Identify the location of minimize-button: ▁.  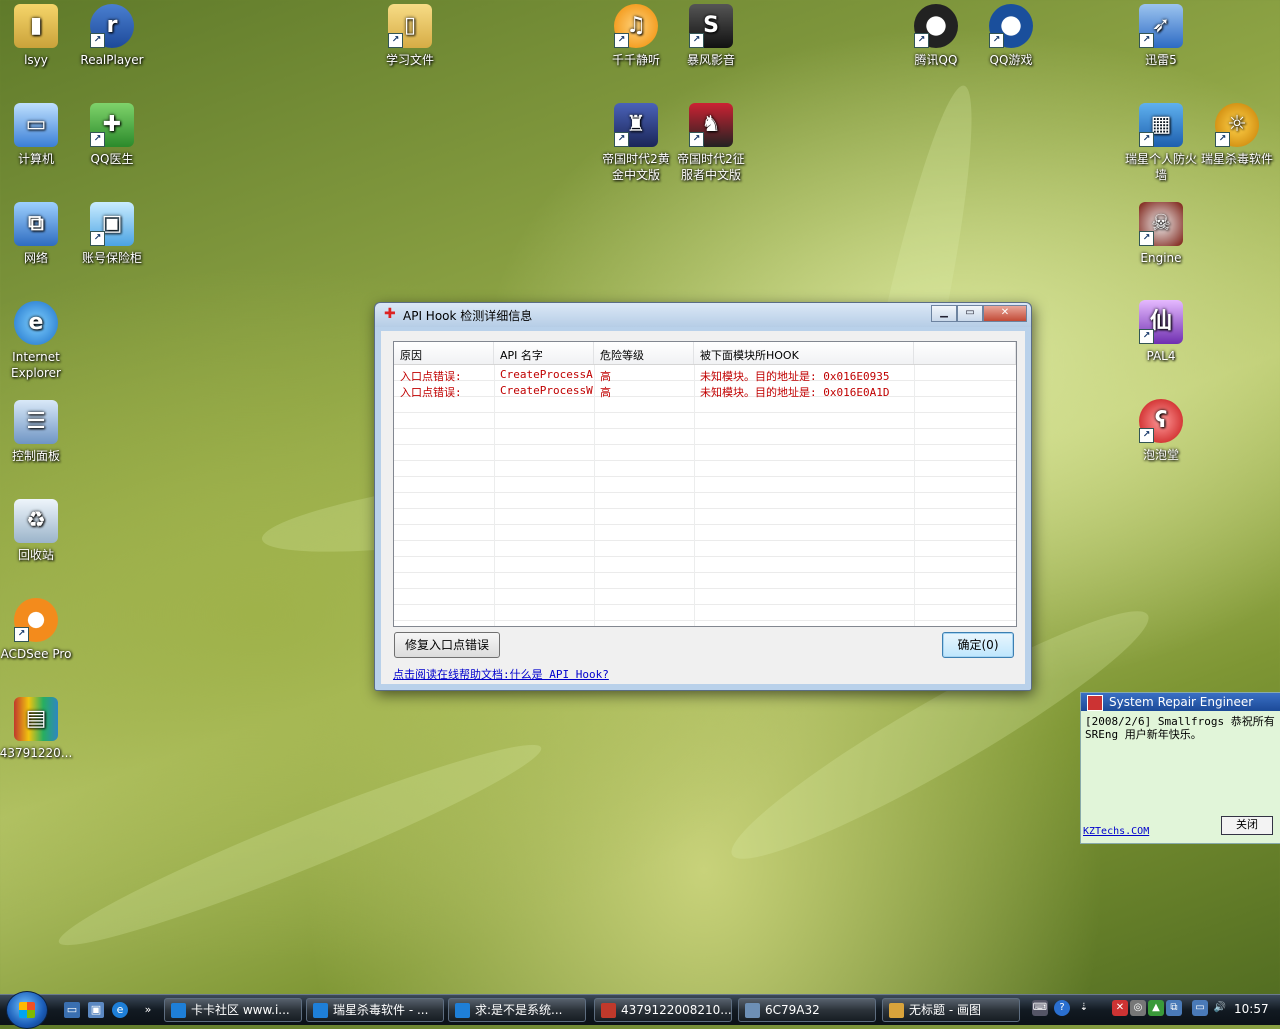
(944, 313).